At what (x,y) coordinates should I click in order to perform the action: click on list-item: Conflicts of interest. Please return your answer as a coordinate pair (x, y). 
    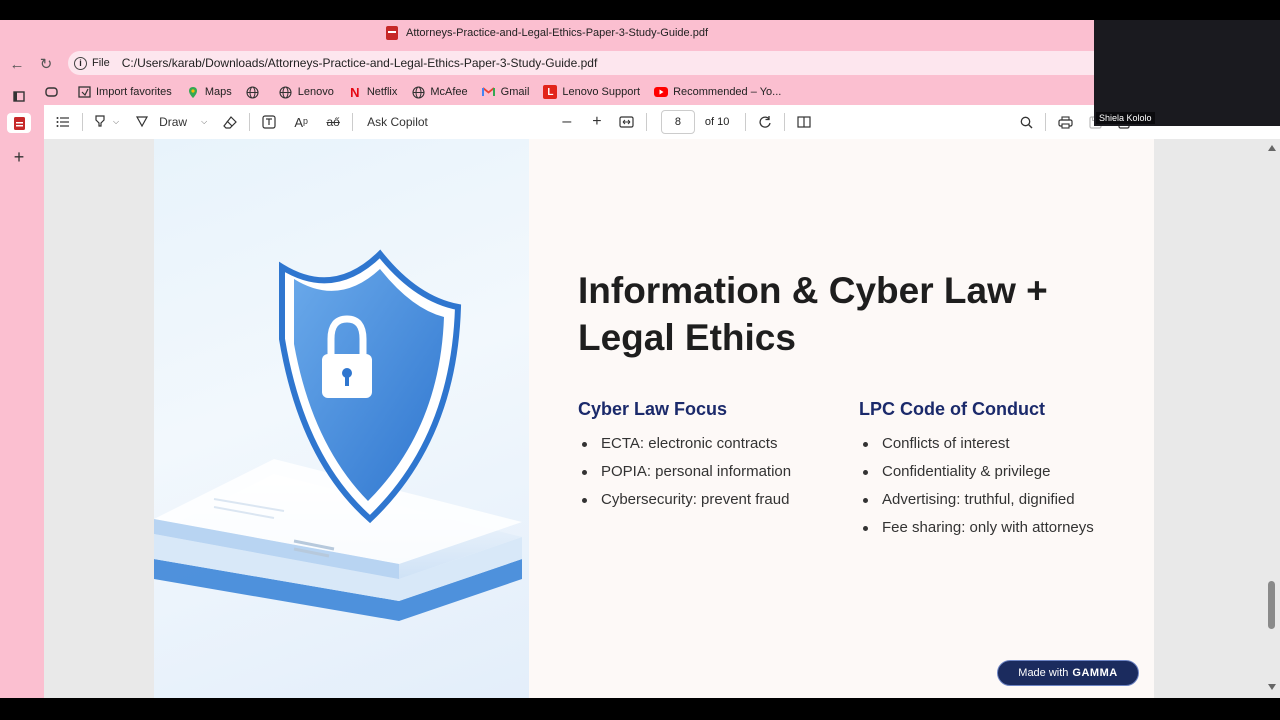
    Looking at the image, I should click on (984, 444).